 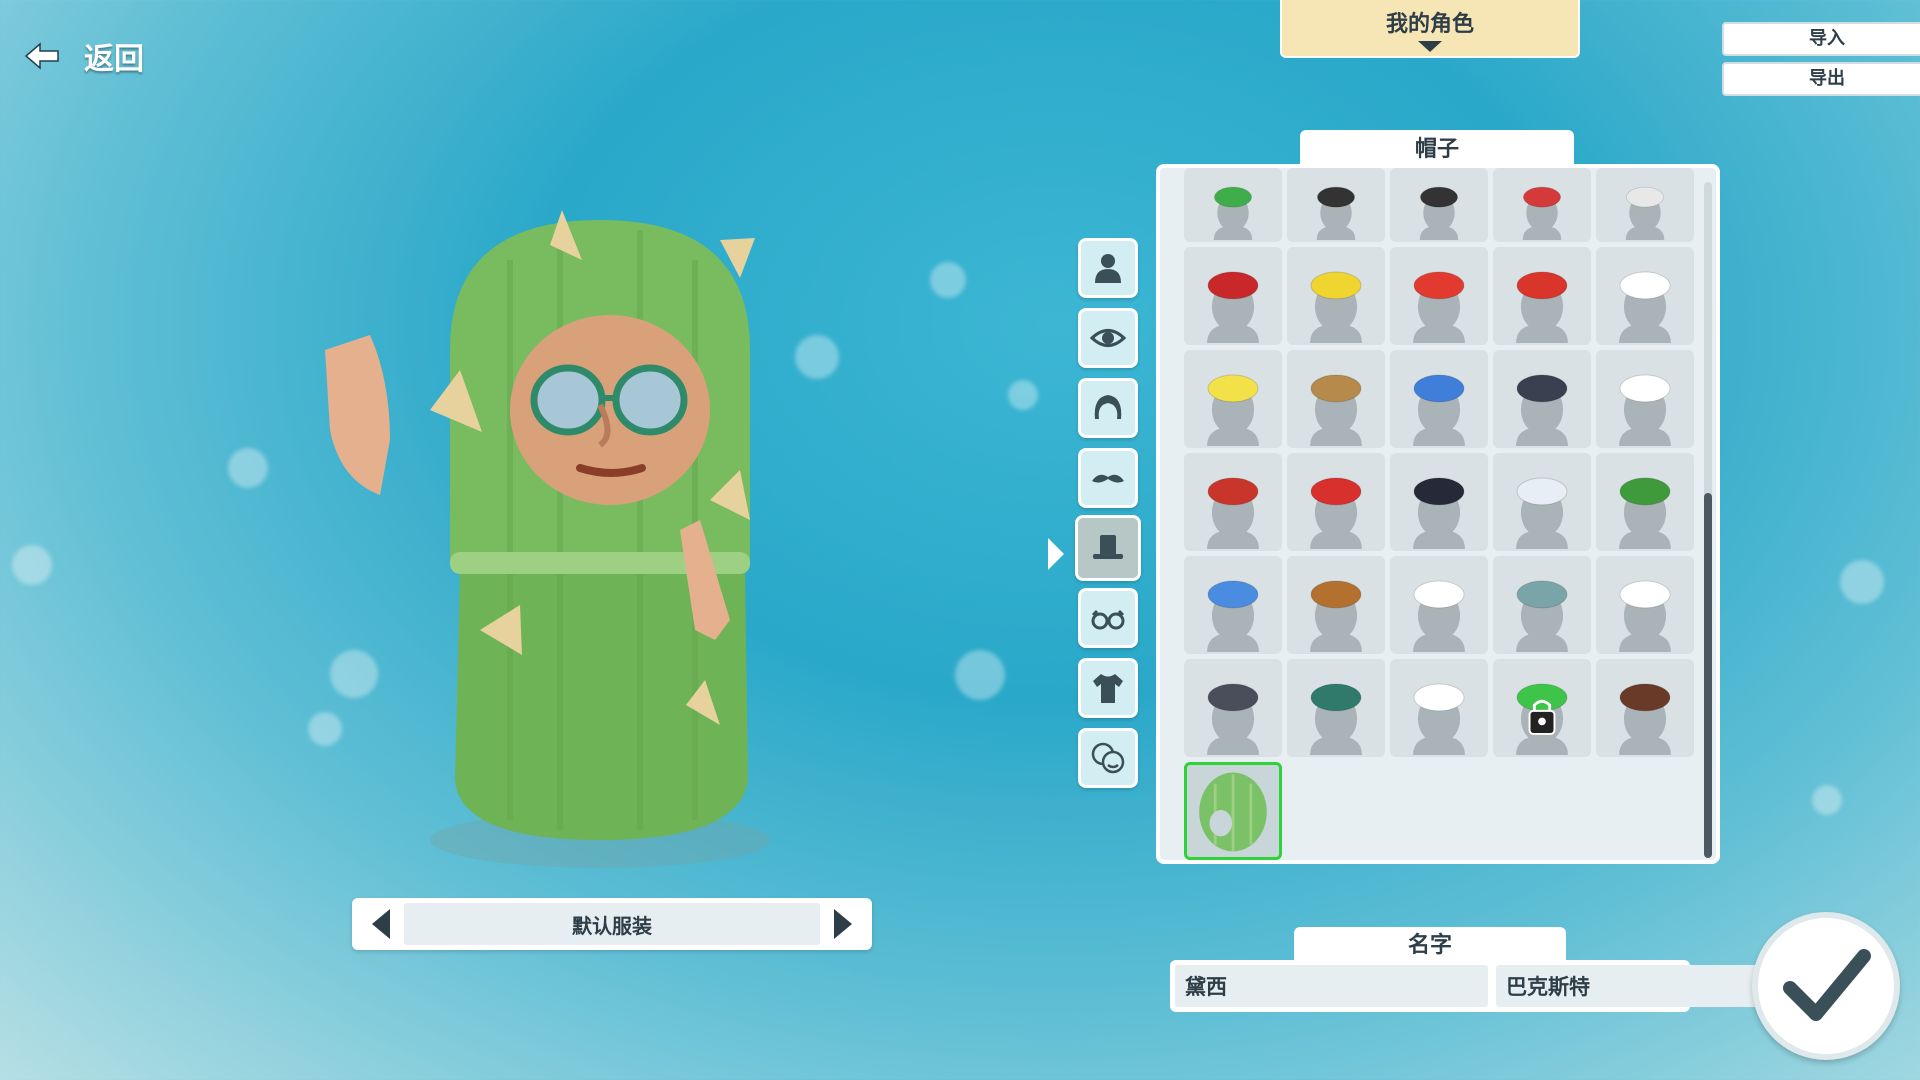 I want to click on outfit-selector: 默认服装, so click(x=612, y=924).